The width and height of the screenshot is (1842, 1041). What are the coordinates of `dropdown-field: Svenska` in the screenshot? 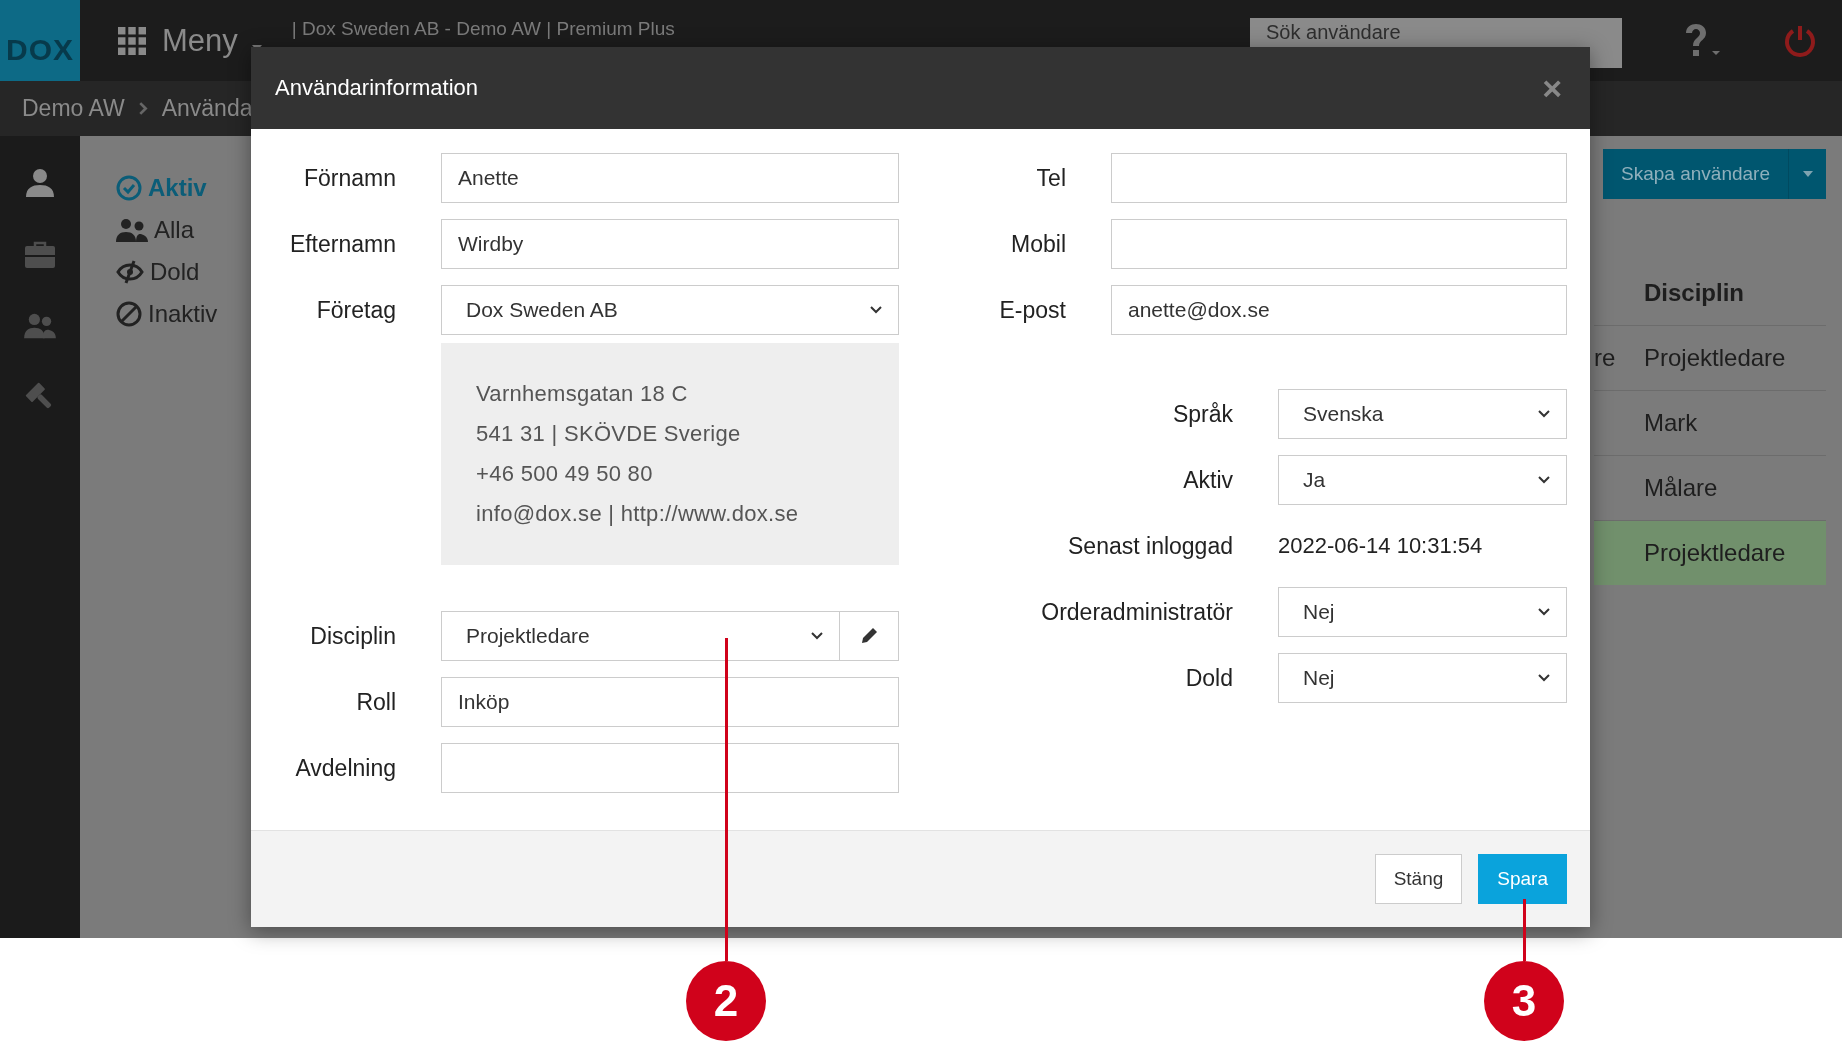 It's located at (1422, 414).